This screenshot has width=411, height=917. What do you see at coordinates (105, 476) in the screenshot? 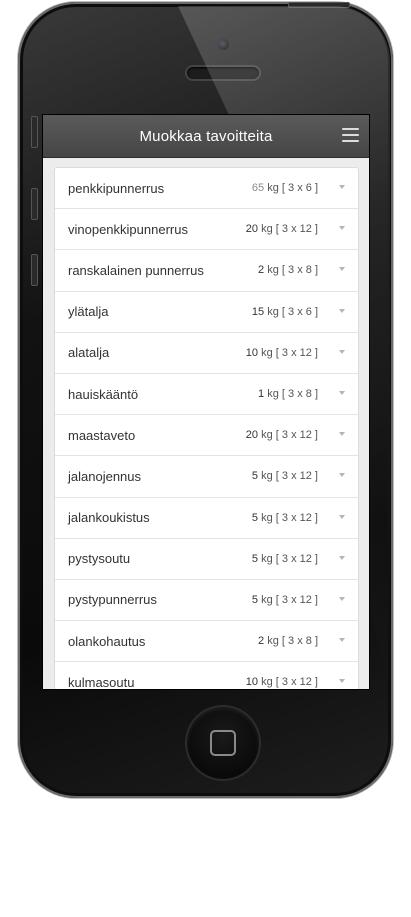
I see `goal-name: jalanojennus` at bounding box center [105, 476].